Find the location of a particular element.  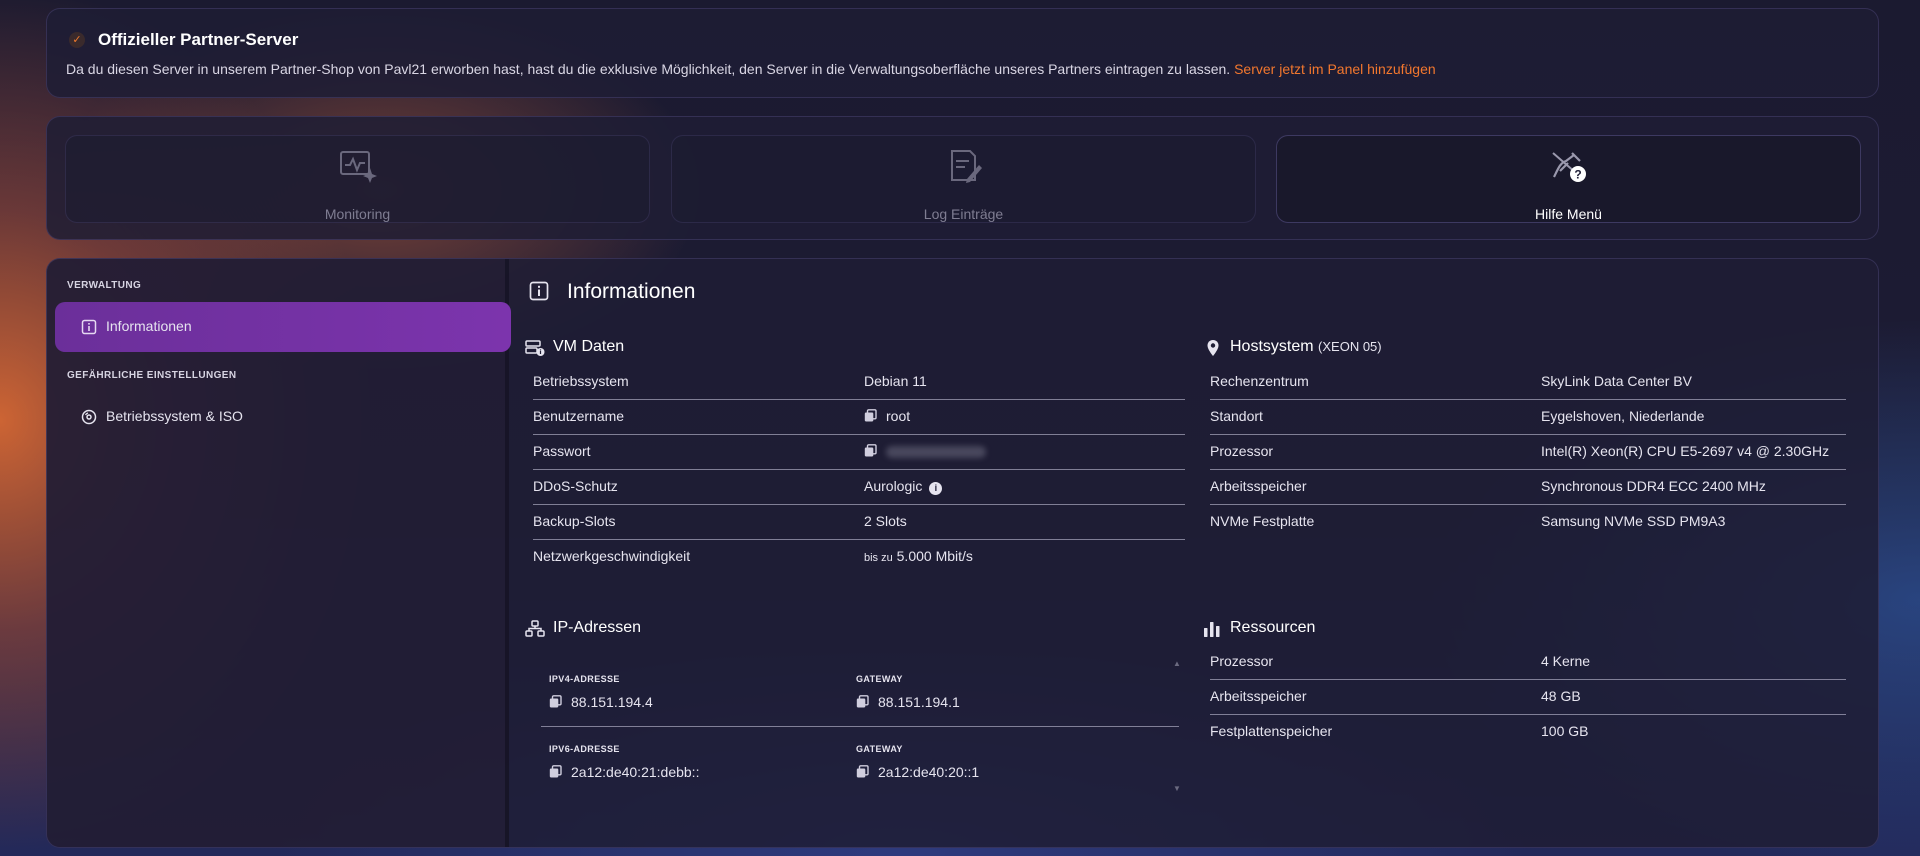

add-to-panel-link: Server jetzt im Panel hinzufügen is located at coordinates (1335, 69).